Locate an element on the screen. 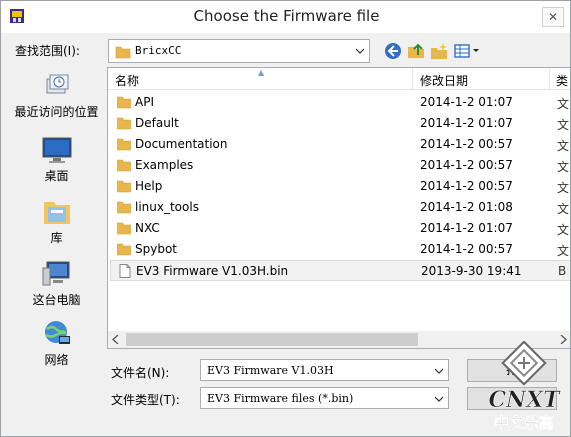  title-bar: Choose the Firmware file ✕ is located at coordinates (285, 17).